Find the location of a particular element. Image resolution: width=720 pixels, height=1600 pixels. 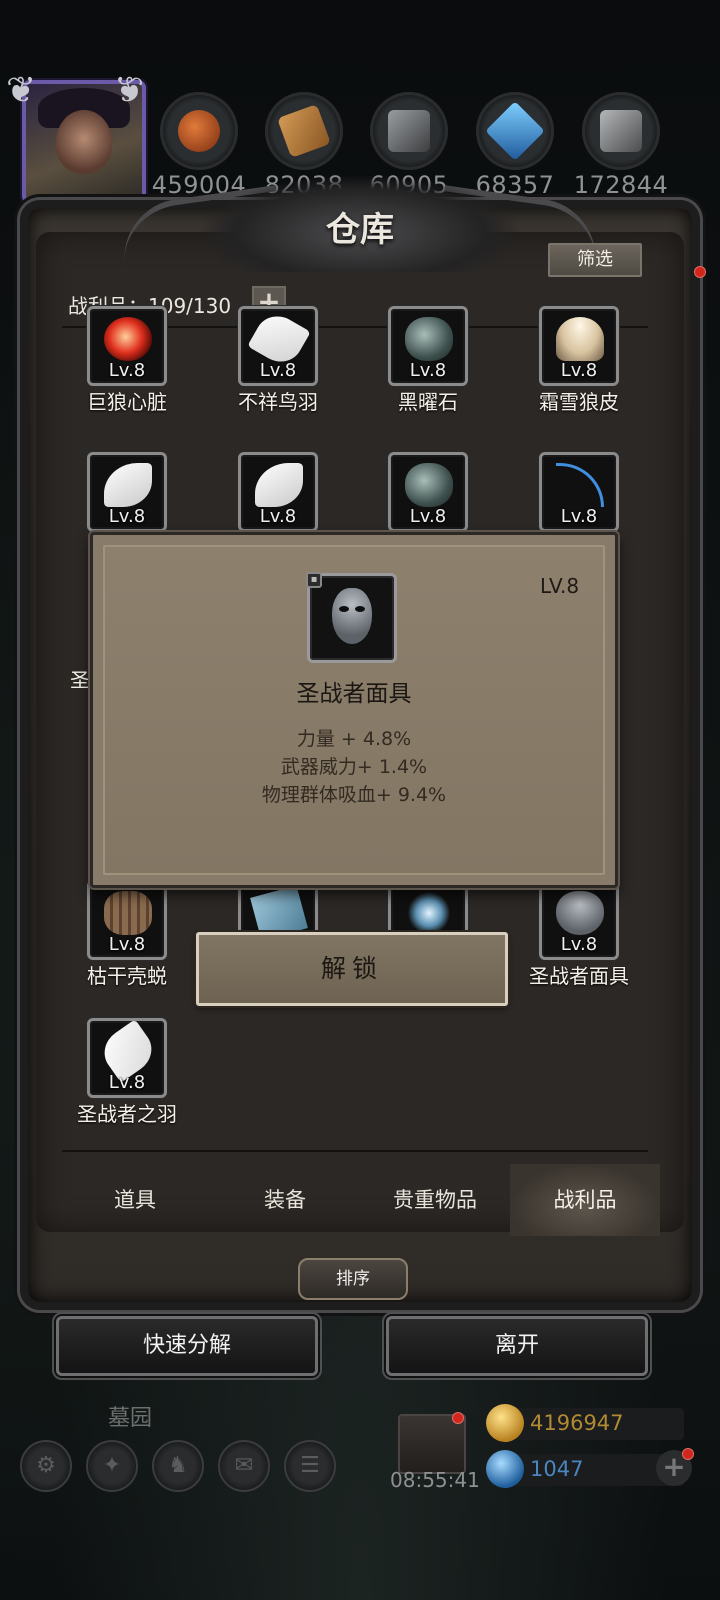

location-label: 墓园 is located at coordinates (130, 1418).